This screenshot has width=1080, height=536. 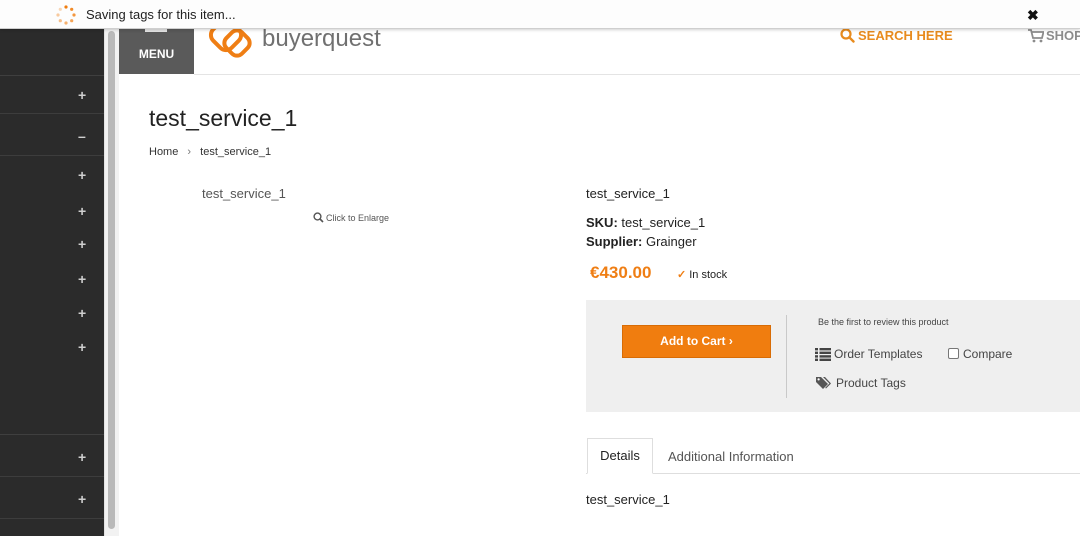 I want to click on menu-button: MENU, so click(x=156, y=51).